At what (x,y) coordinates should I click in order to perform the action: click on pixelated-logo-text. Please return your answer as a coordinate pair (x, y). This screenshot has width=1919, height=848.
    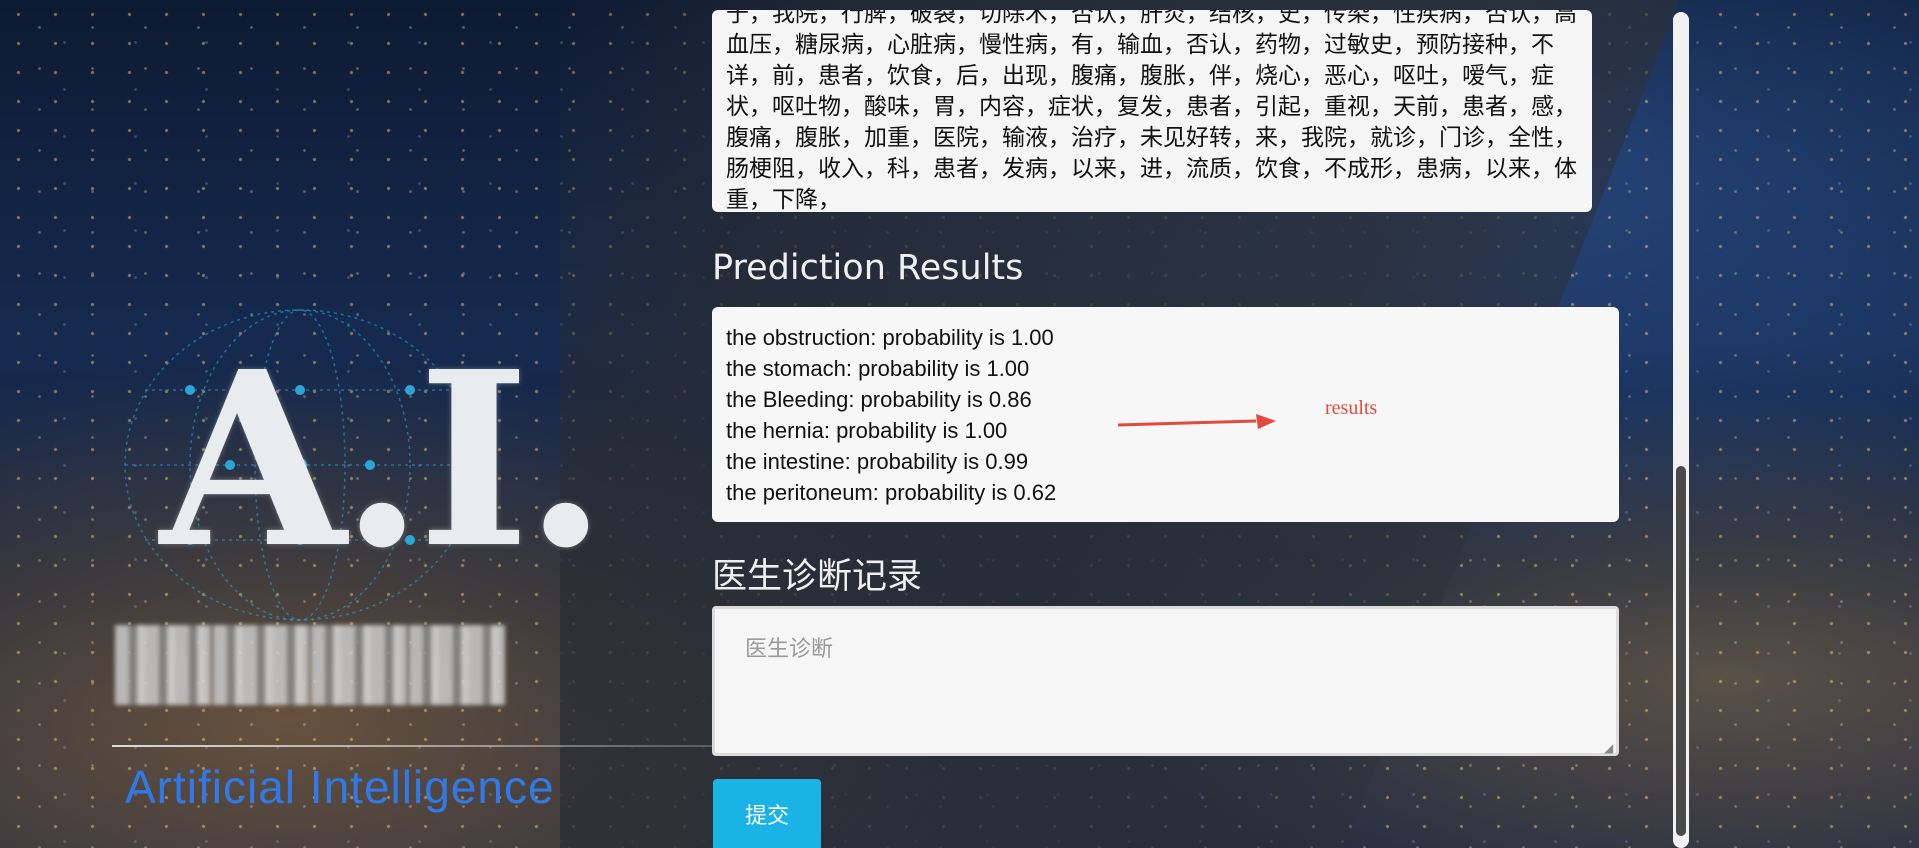
    Looking at the image, I should click on (310, 665).